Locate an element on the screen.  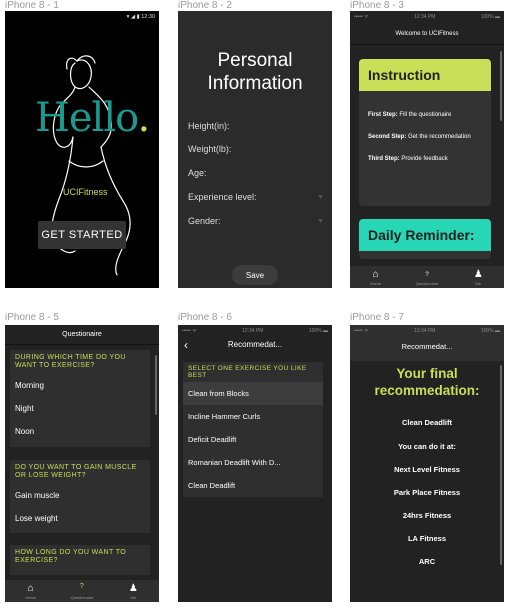
list-item: Incline Hammer Curls is located at coordinates (253, 416).